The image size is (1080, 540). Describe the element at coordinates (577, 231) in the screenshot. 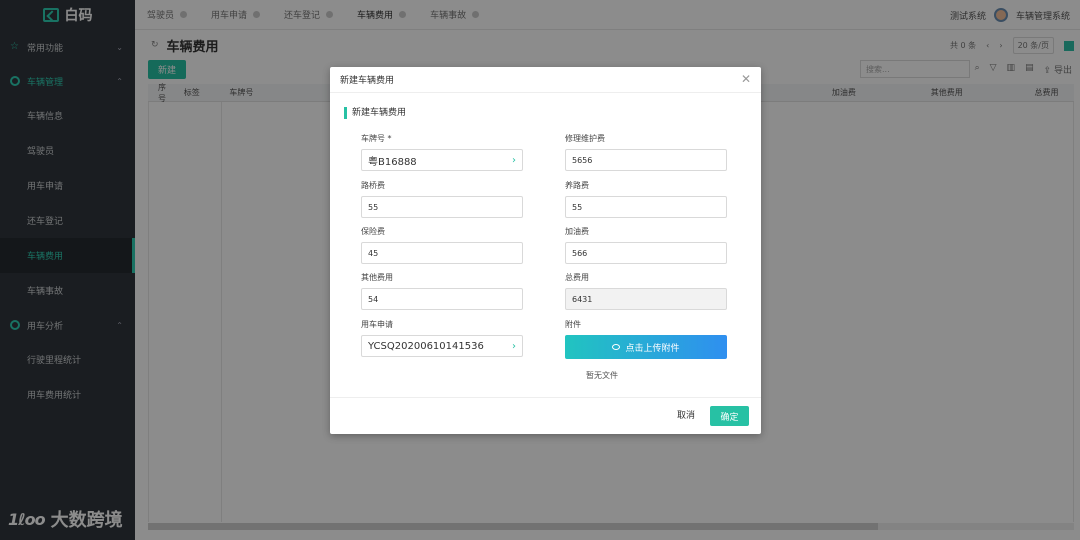

I see `fuel-label: 加油费` at that location.